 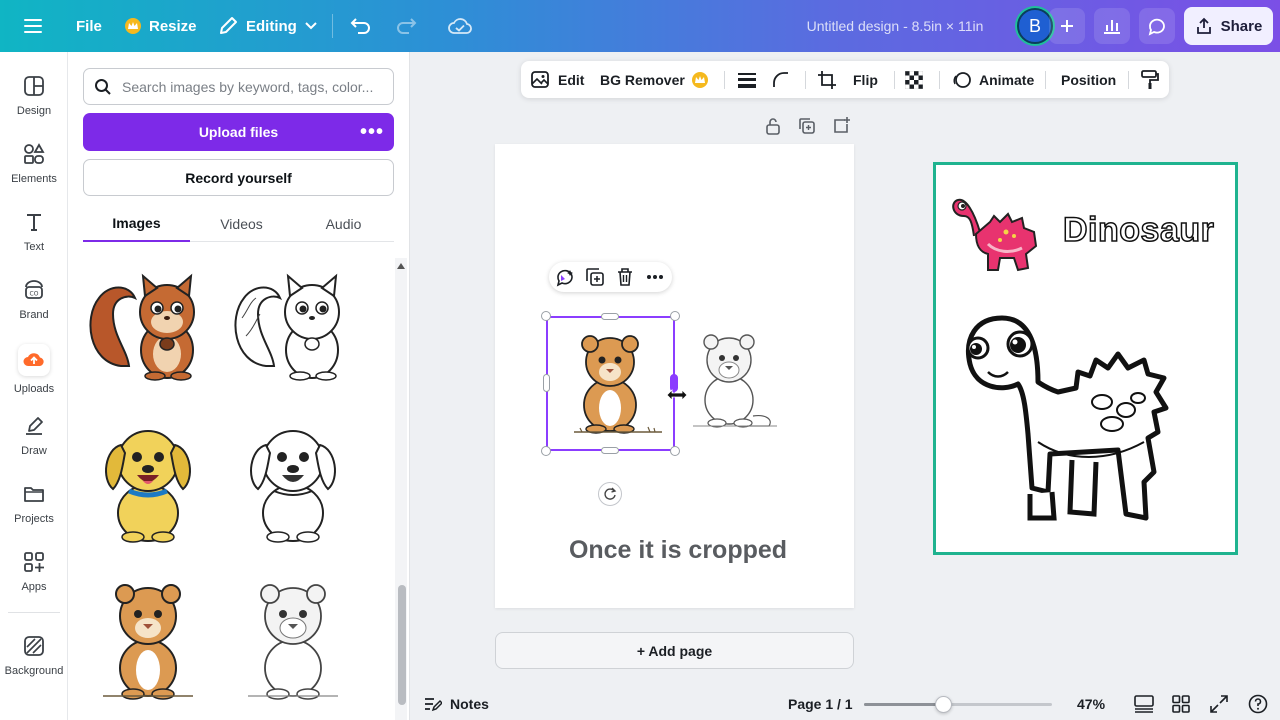 I want to click on chevron-down-icon, so click(x=311, y=26).